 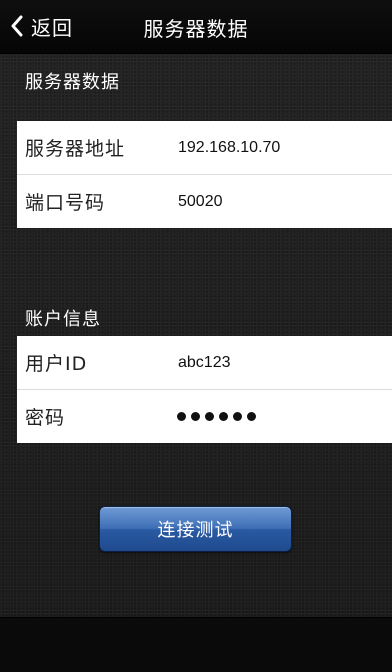 I want to click on server-address-row: 服务器地址 192.168.10.70, so click(x=204, y=147).